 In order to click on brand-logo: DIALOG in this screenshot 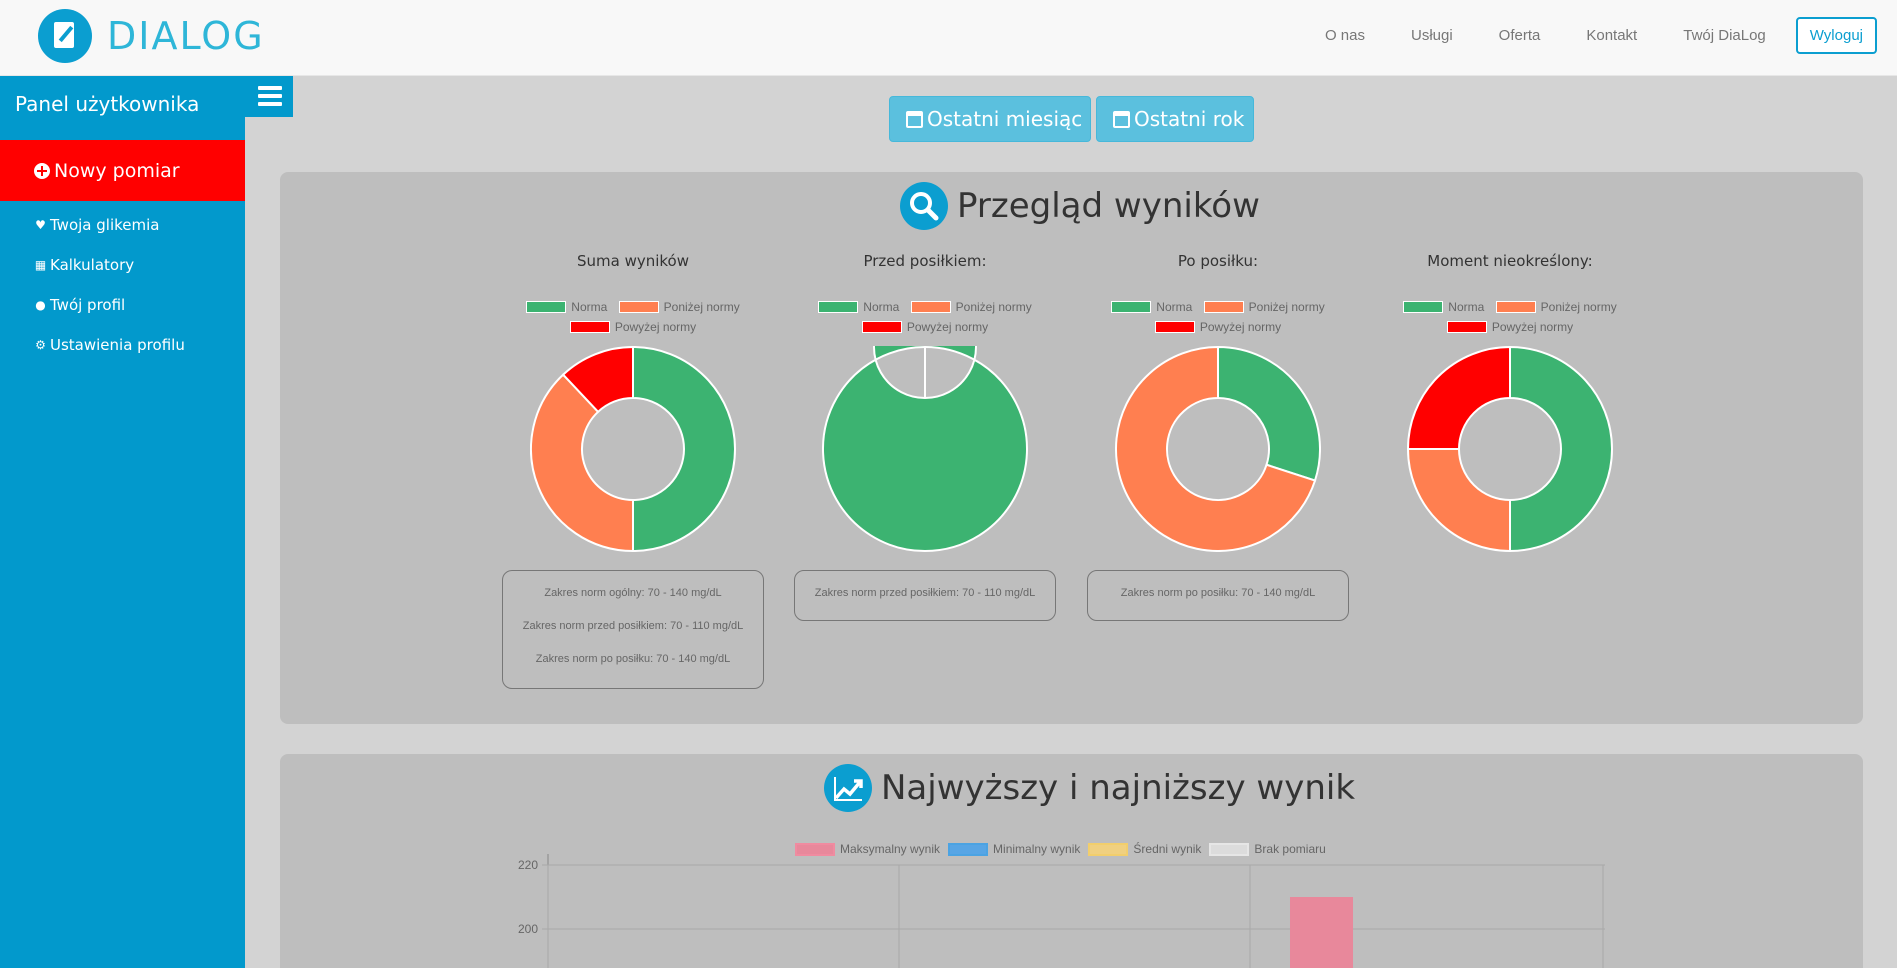, I will do `click(151, 36)`.